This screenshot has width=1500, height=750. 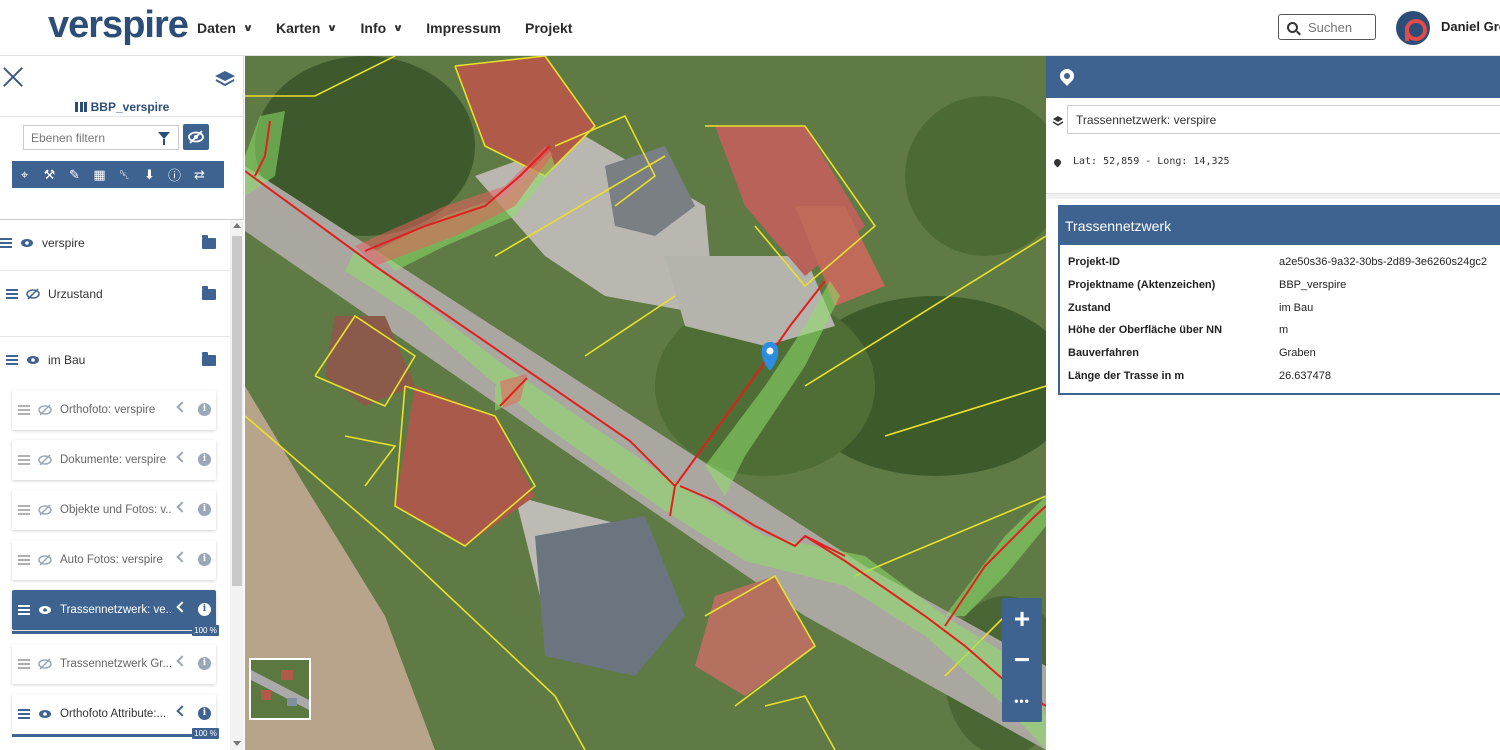 What do you see at coordinates (124, 174) in the screenshot?
I see `trash-icon: ␡` at bounding box center [124, 174].